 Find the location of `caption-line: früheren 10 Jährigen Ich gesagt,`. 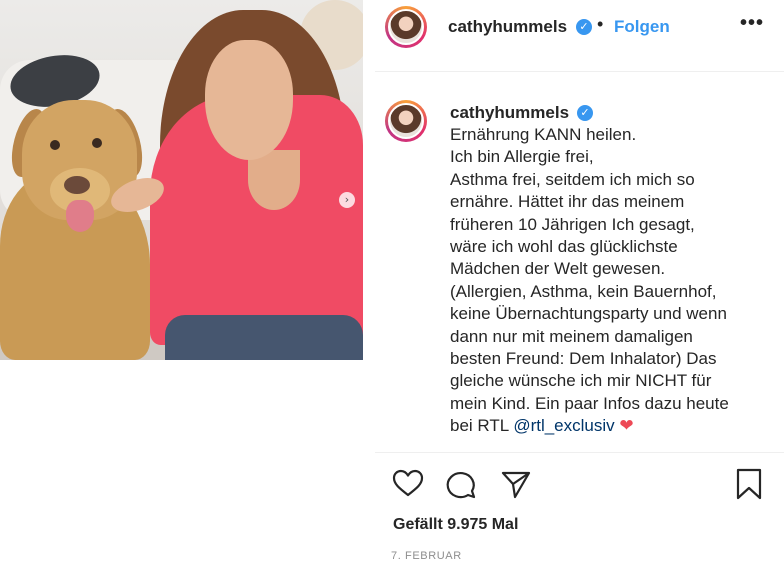

caption-line: früheren 10 Jährigen Ich gesagt, is located at coordinates (572, 224).